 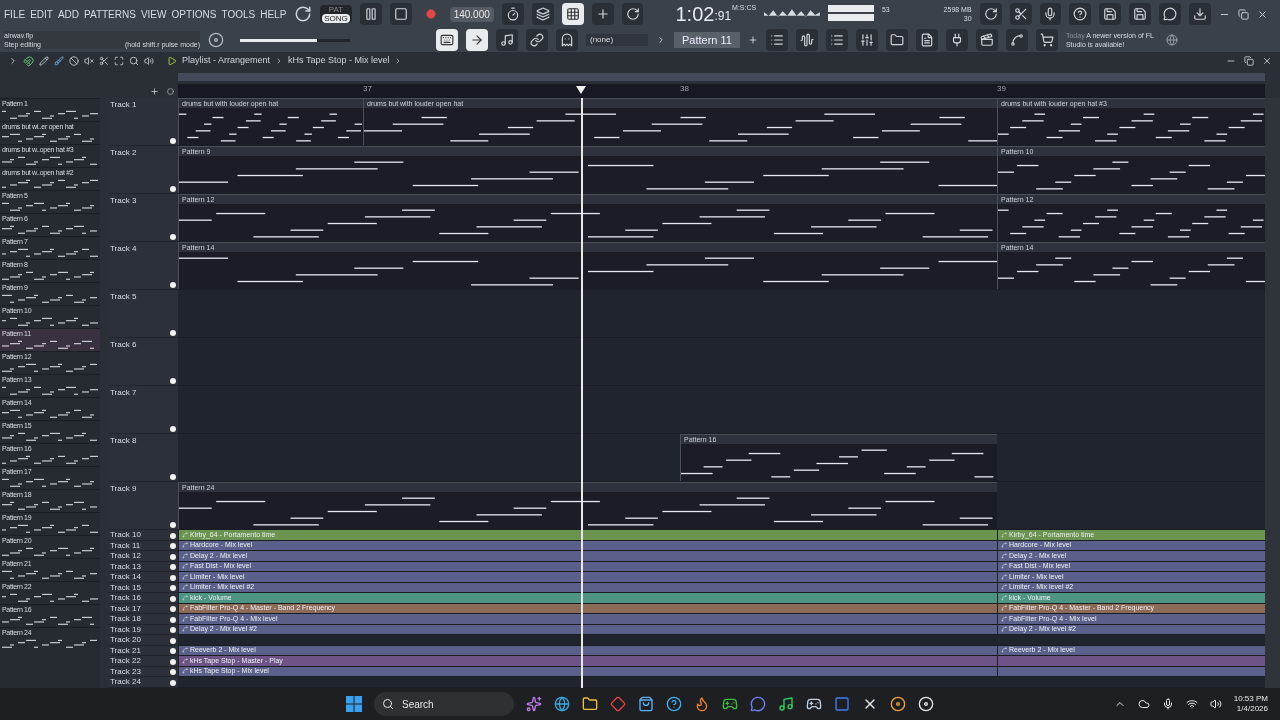 What do you see at coordinates (336, 9) in the screenshot?
I see `mode-toggle: PAT` at bounding box center [336, 9].